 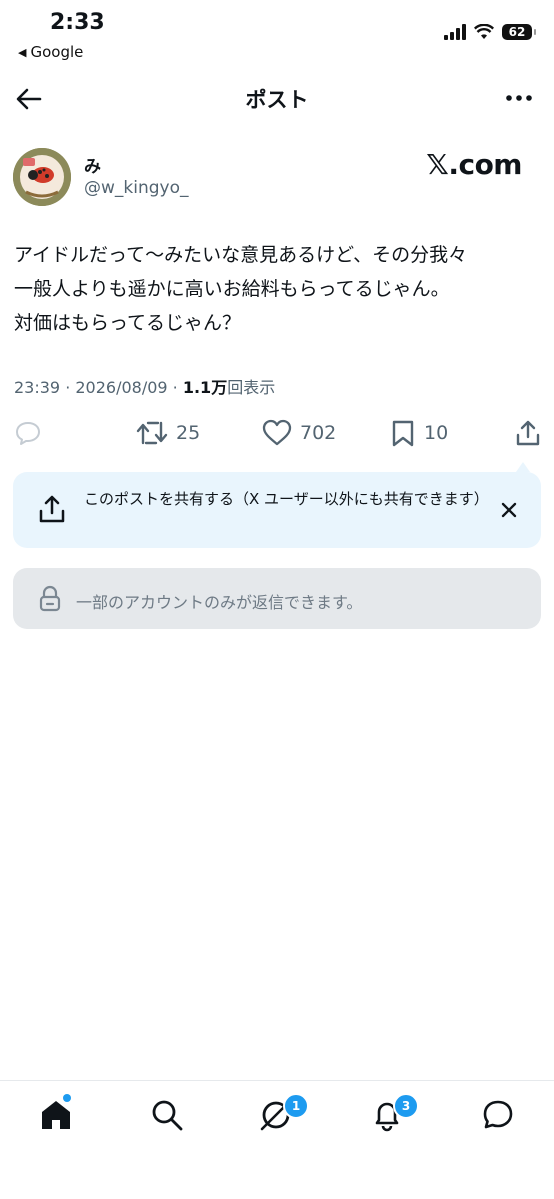 What do you see at coordinates (232, 289) in the screenshot?
I see `post-line: 一般人よりも遥かに高いお給料もらってるじゃん。` at bounding box center [232, 289].